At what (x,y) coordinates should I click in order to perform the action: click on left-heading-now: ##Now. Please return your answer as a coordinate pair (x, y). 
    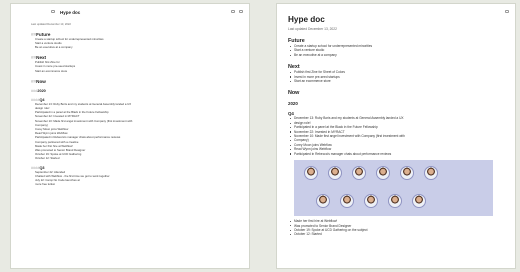
    Looking at the image, I should click on (38, 81).